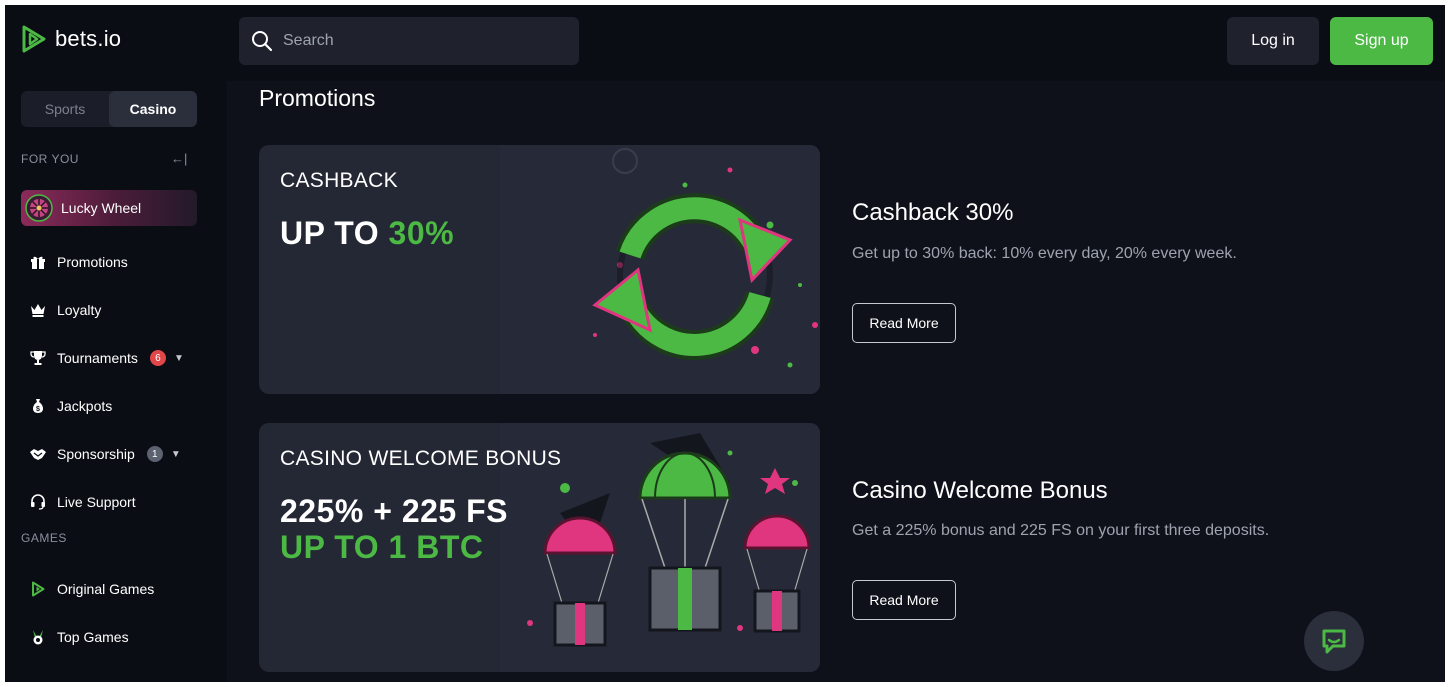 The height and width of the screenshot is (687, 1450). I want to click on page-title: Promotions, so click(317, 98).